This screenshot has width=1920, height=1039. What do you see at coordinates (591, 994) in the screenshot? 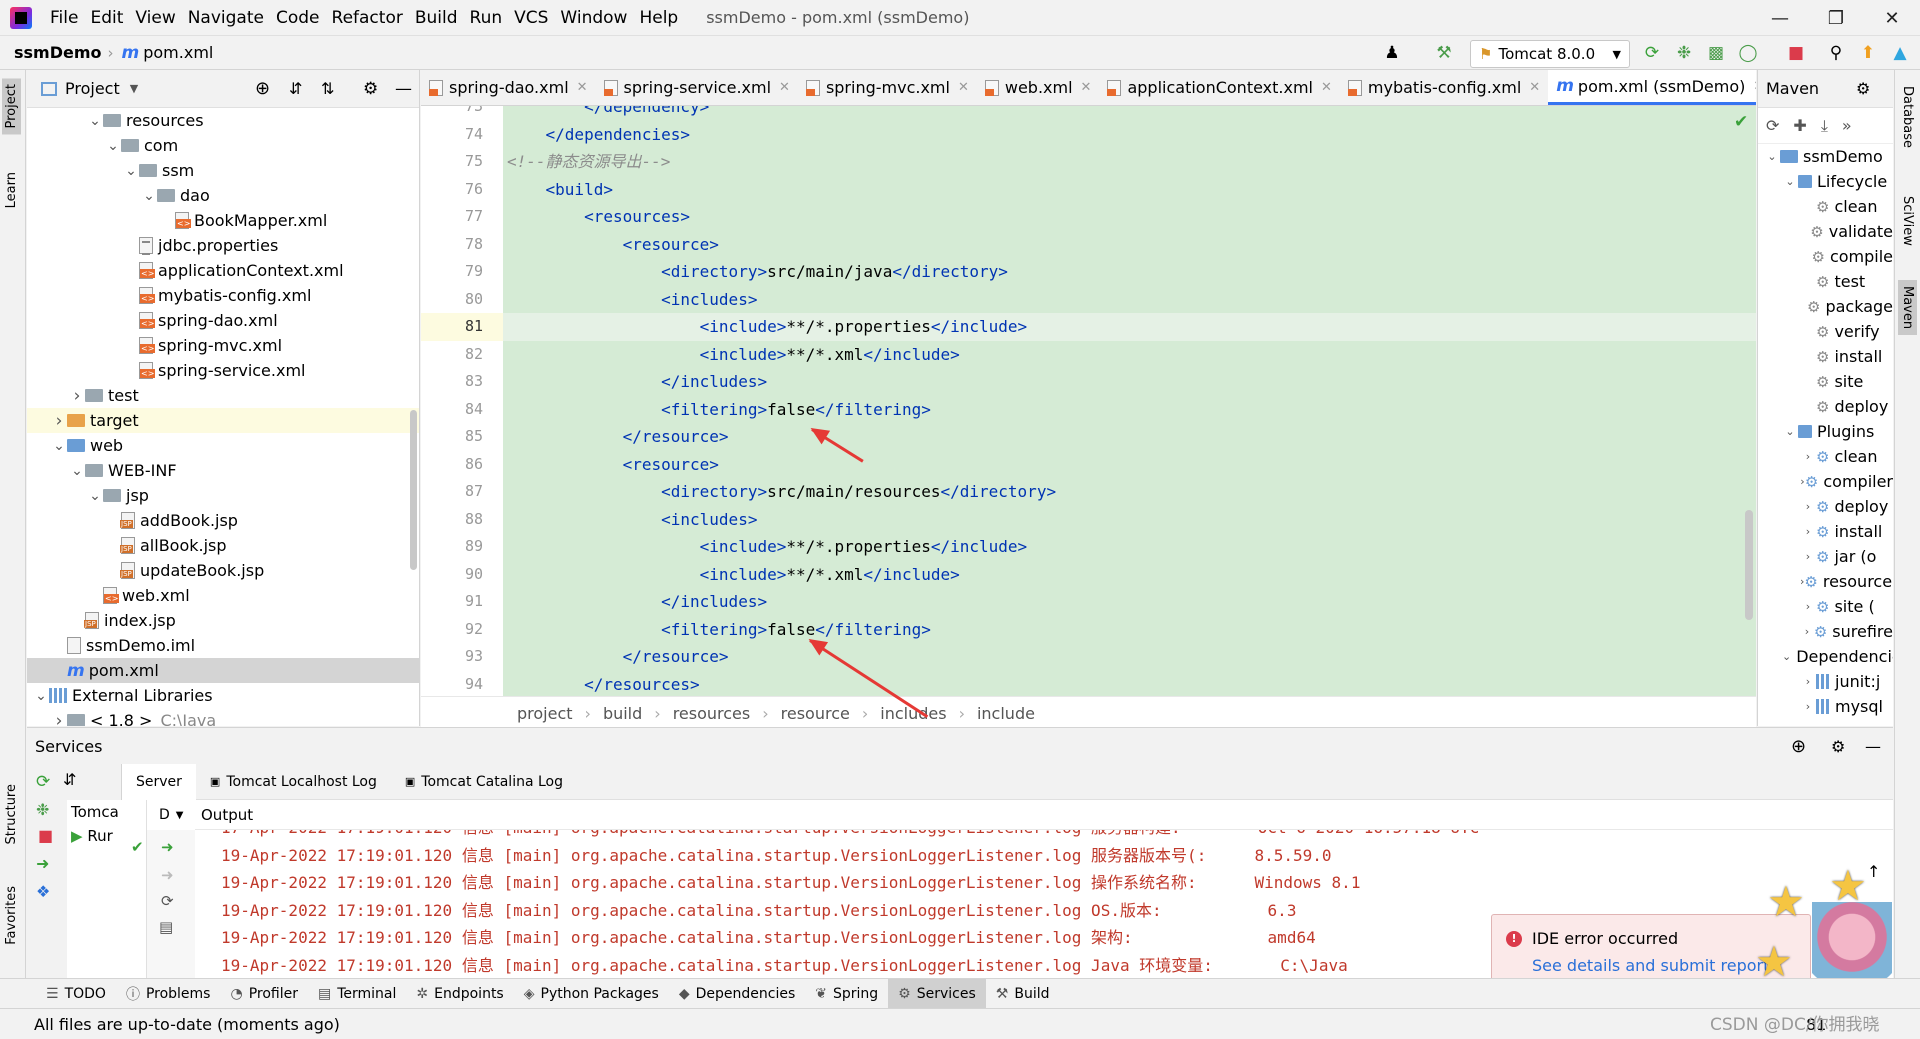
I see `toolwindow-python-packages: ◈ Python Packages` at bounding box center [591, 994].